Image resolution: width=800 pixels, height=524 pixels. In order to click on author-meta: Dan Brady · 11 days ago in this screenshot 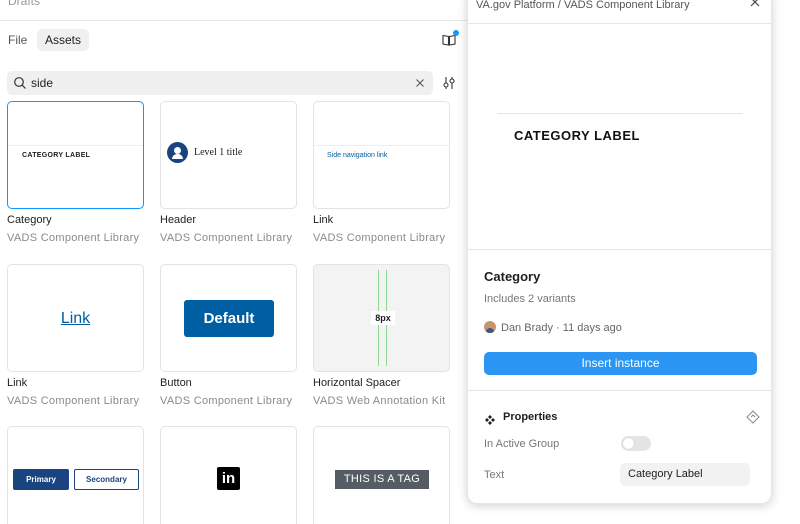, I will do `click(561, 328)`.